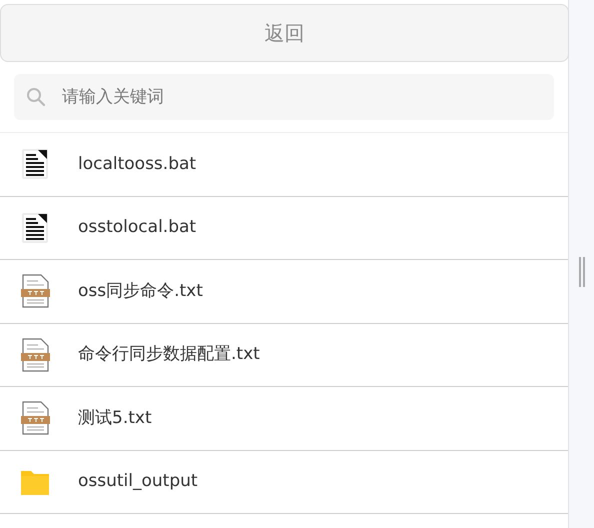  Describe the element at coordinates (284, 418) in the screenshot. I see `file-row: 测试5.txt` at that location.